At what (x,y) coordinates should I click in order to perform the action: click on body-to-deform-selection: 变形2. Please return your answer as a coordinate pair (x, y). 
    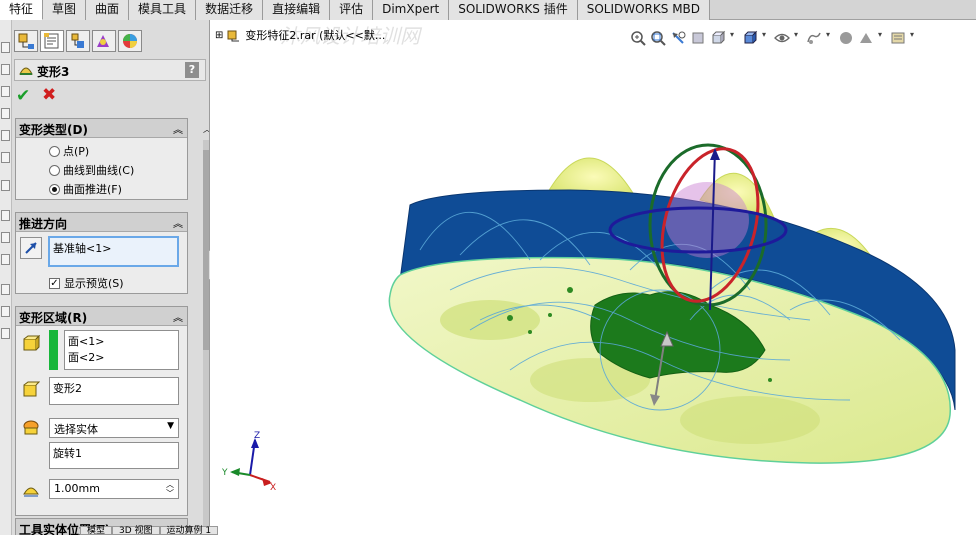
    Looking at the image, I should click on (114, 391).